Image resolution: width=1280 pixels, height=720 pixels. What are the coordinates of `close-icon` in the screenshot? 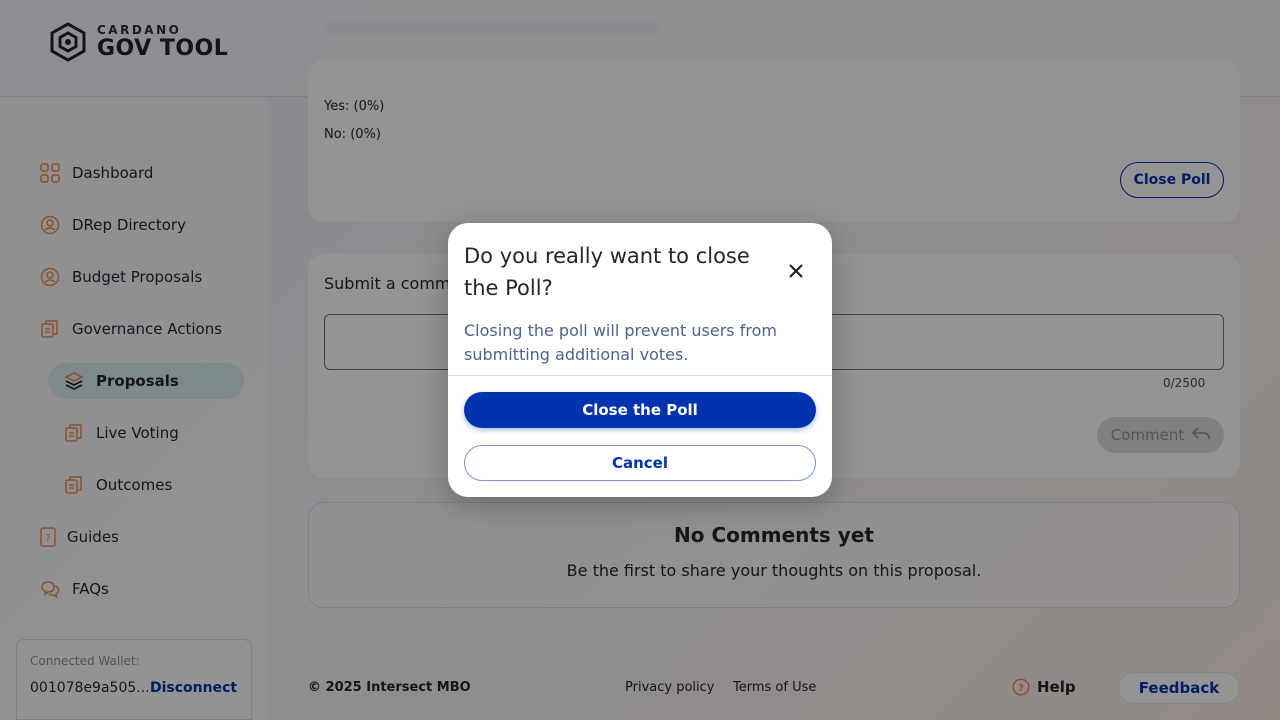 It's located at (796, 271).